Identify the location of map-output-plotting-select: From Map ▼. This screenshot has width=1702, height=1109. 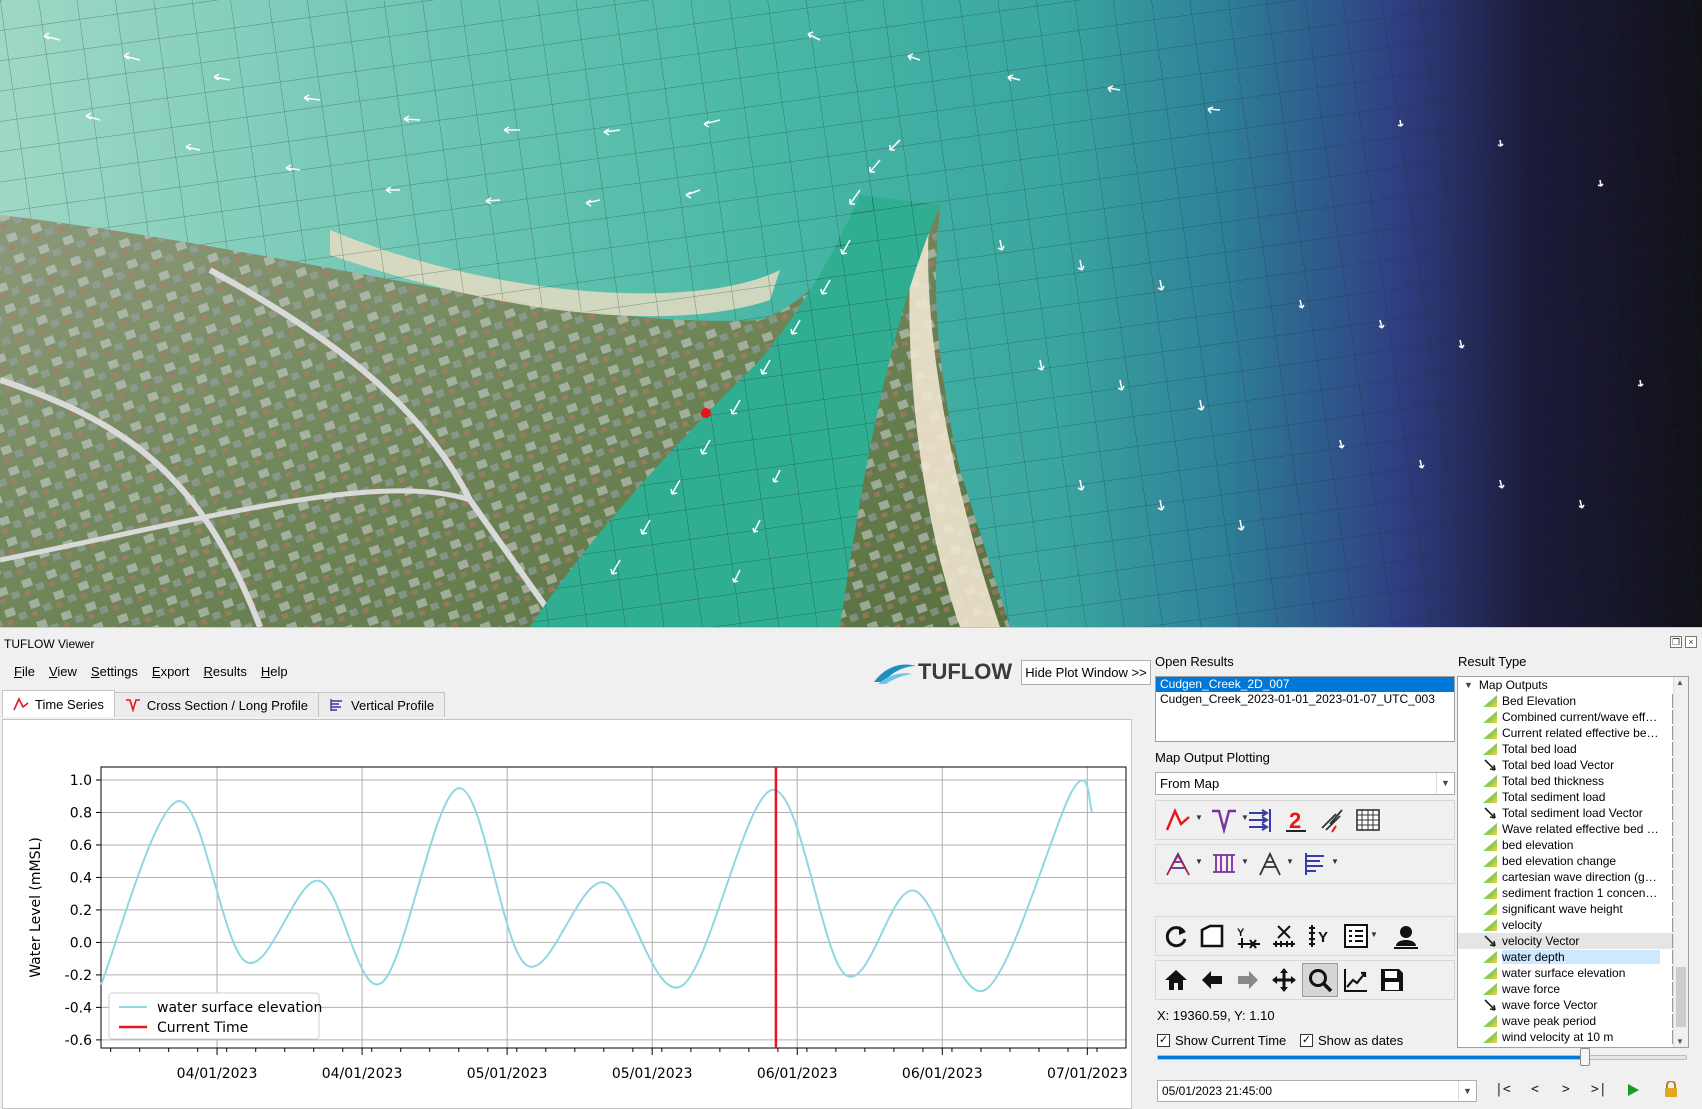
(1305, 783).